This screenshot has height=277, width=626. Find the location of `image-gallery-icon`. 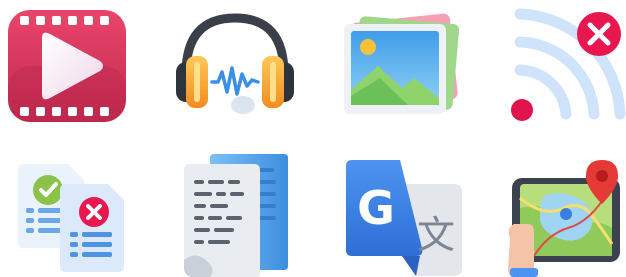

image-gallery-icon is located at coordinates (401, 66).